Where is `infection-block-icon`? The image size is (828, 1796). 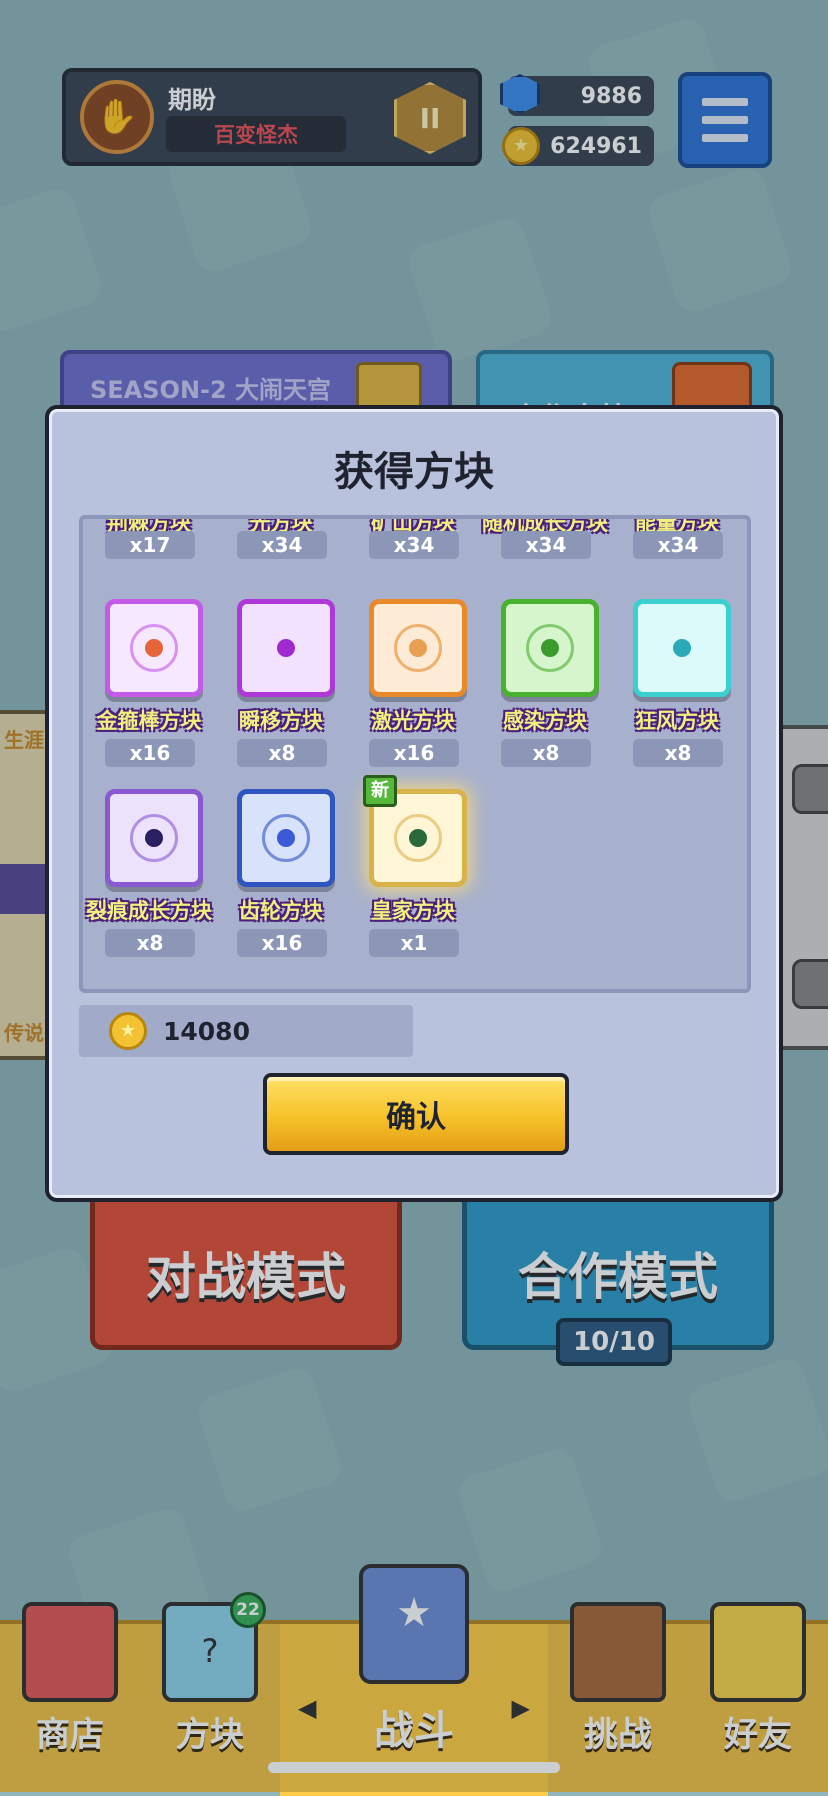
infection-block-icon is located at coordinates (550, 648).